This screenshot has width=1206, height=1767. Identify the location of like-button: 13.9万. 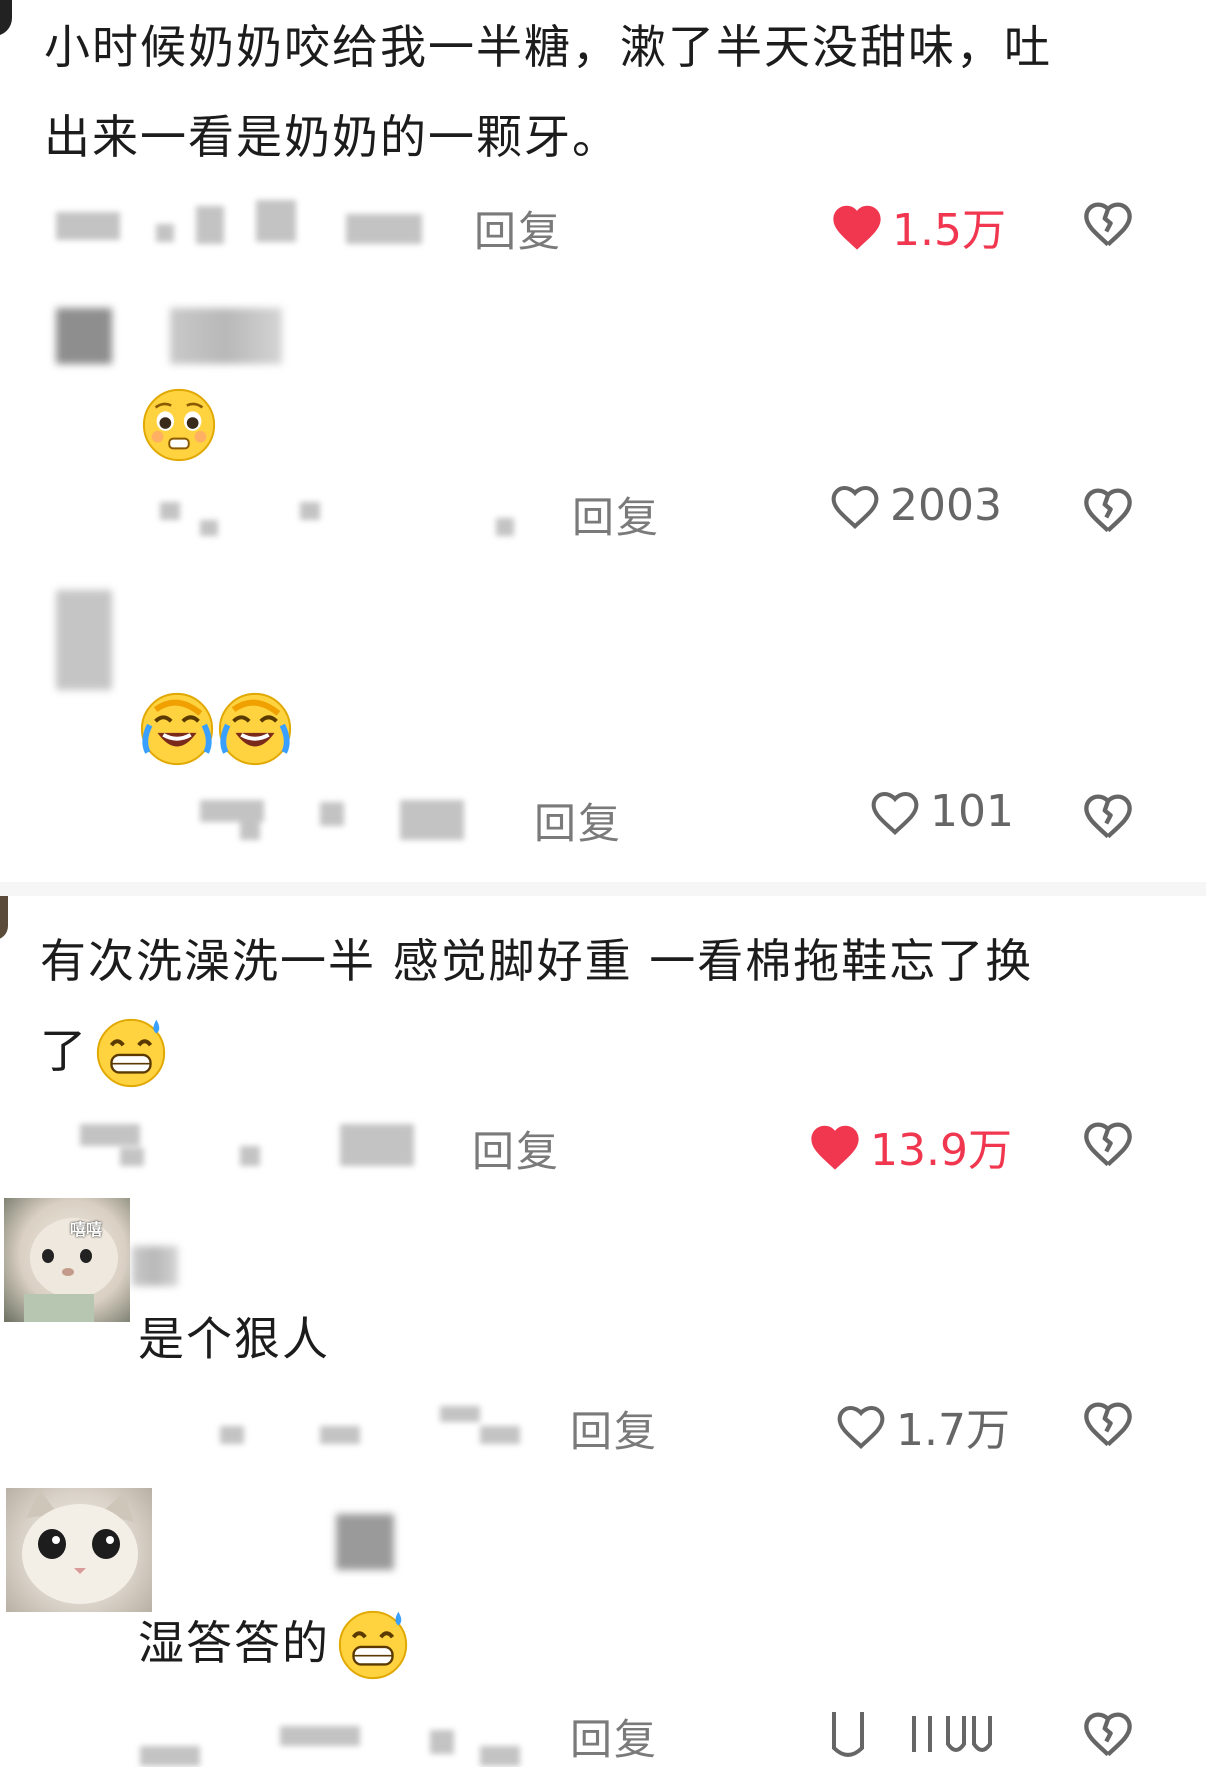
(910, 1146).